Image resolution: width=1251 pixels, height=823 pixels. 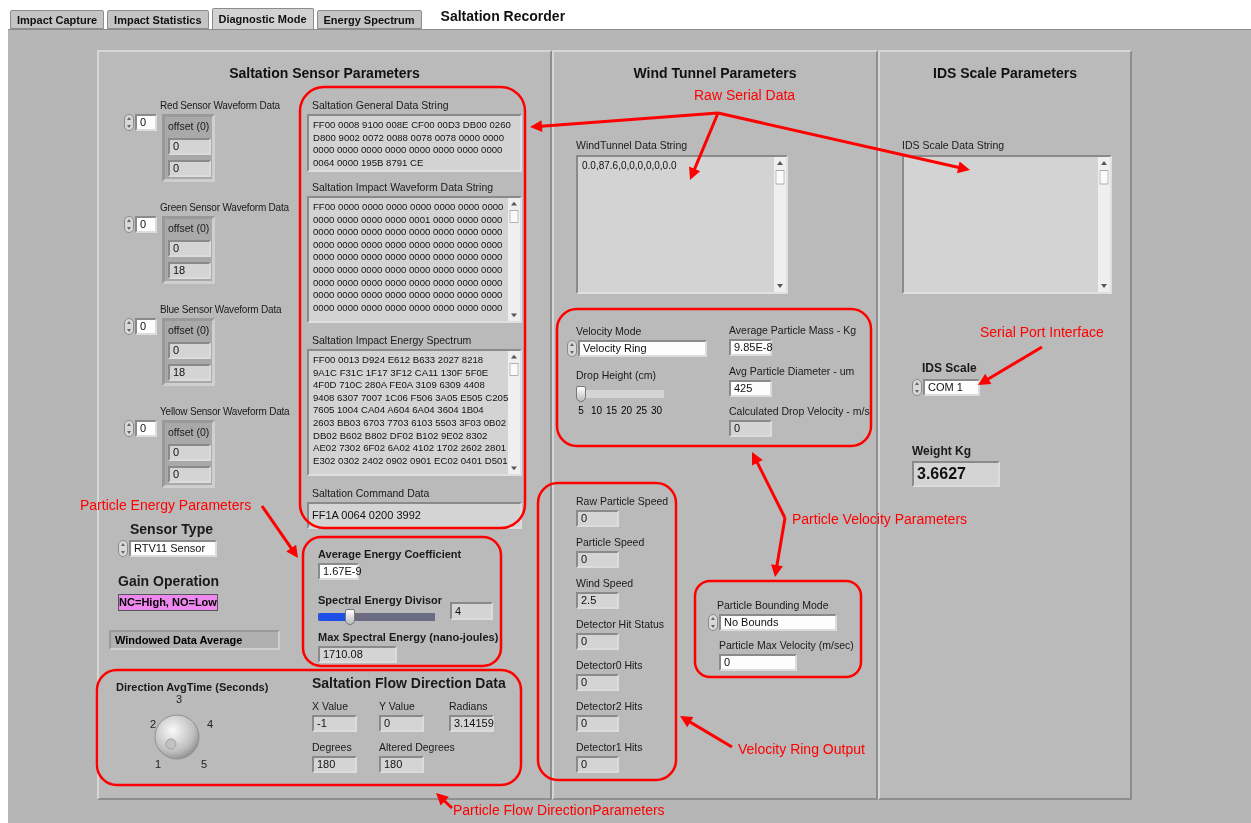 I want to click on callout-arrow, so click(x=706, y=732).